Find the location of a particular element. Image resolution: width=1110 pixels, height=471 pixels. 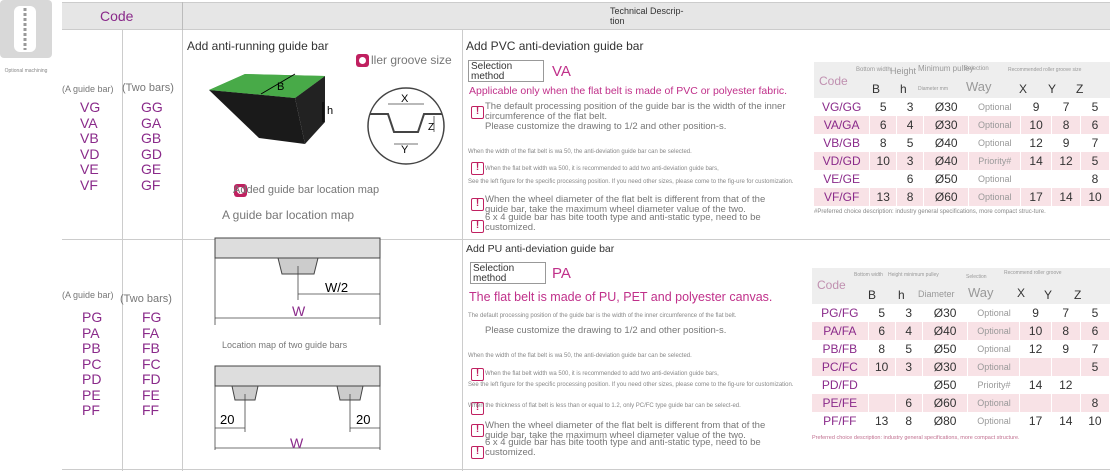

cell-code: VA/GA is located at coordinates (842, 125).